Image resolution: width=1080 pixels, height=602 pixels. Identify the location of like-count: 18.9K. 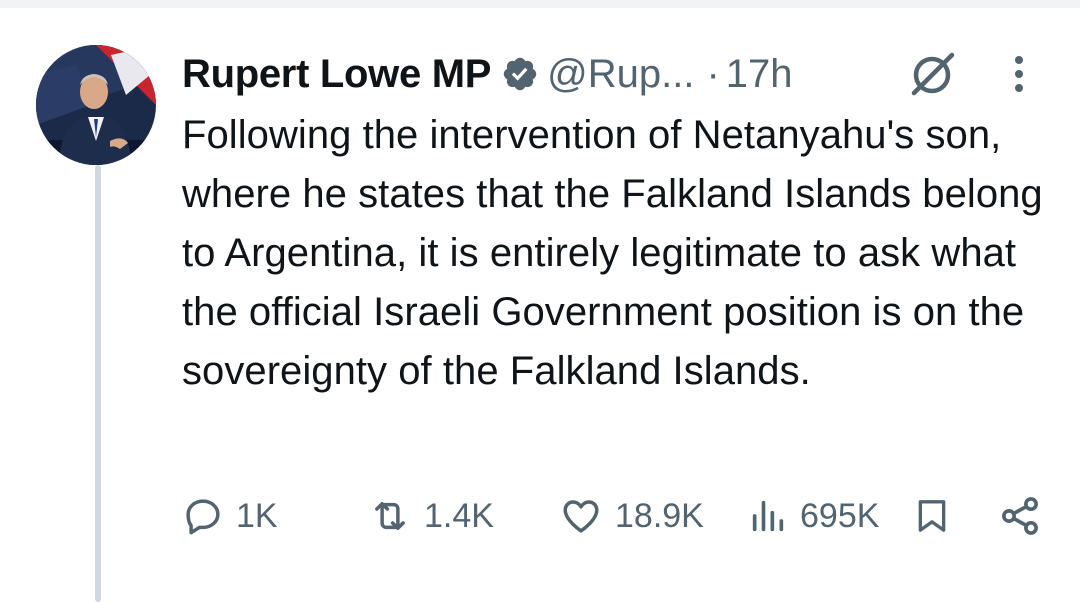
(659, 515).